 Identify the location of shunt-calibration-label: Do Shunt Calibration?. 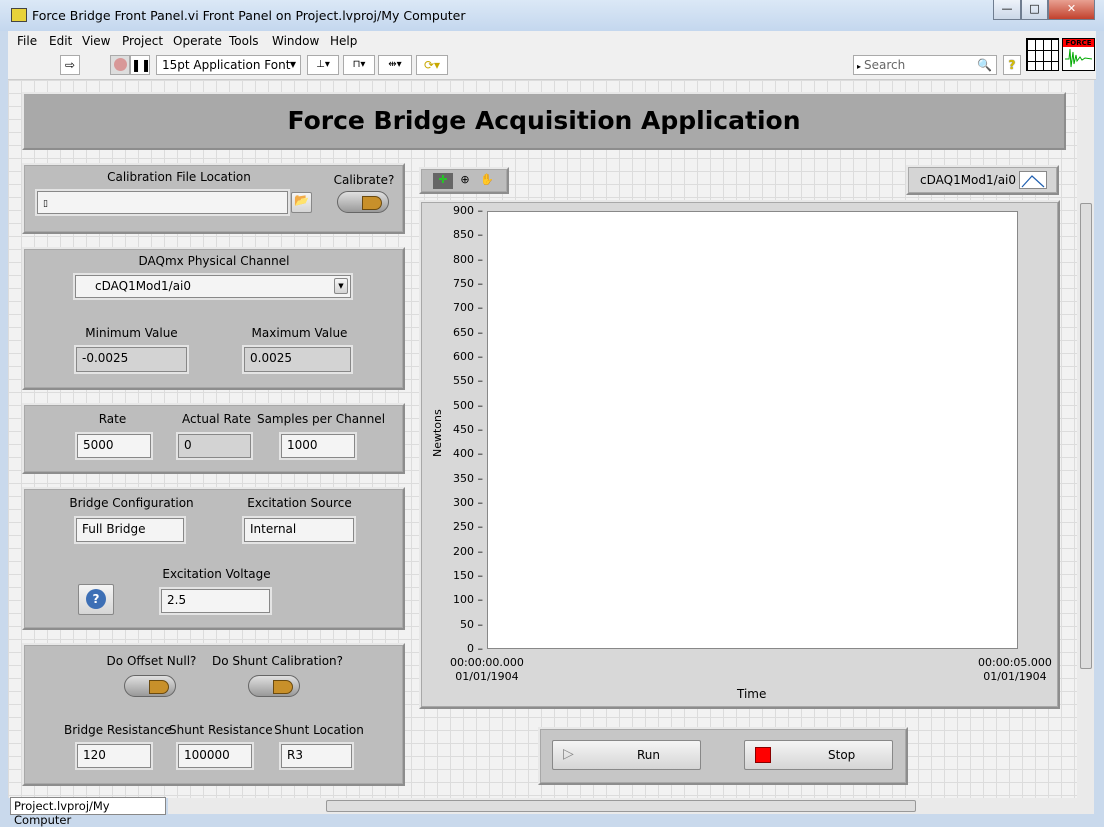
(278, 661).